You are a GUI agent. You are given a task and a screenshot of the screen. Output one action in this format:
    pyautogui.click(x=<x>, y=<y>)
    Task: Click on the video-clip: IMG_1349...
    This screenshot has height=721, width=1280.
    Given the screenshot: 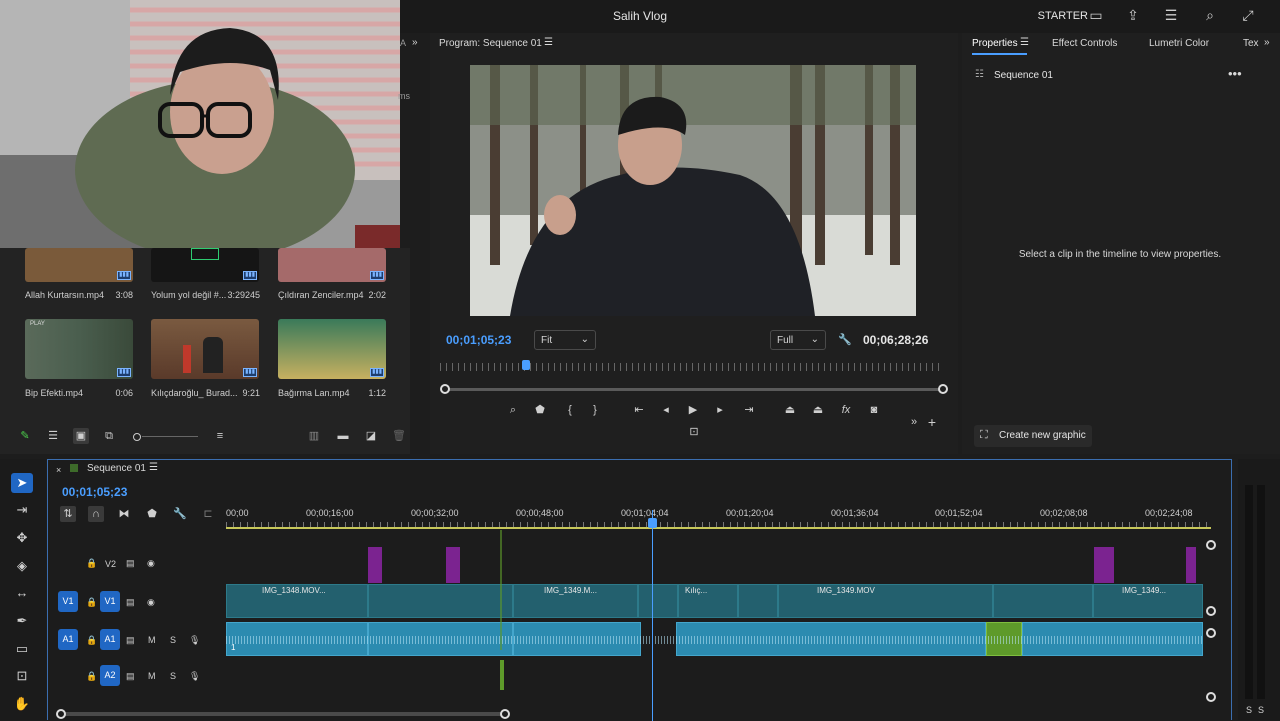 What is the action you would take?
    pyautogui.click(x=1148, y=601)
    